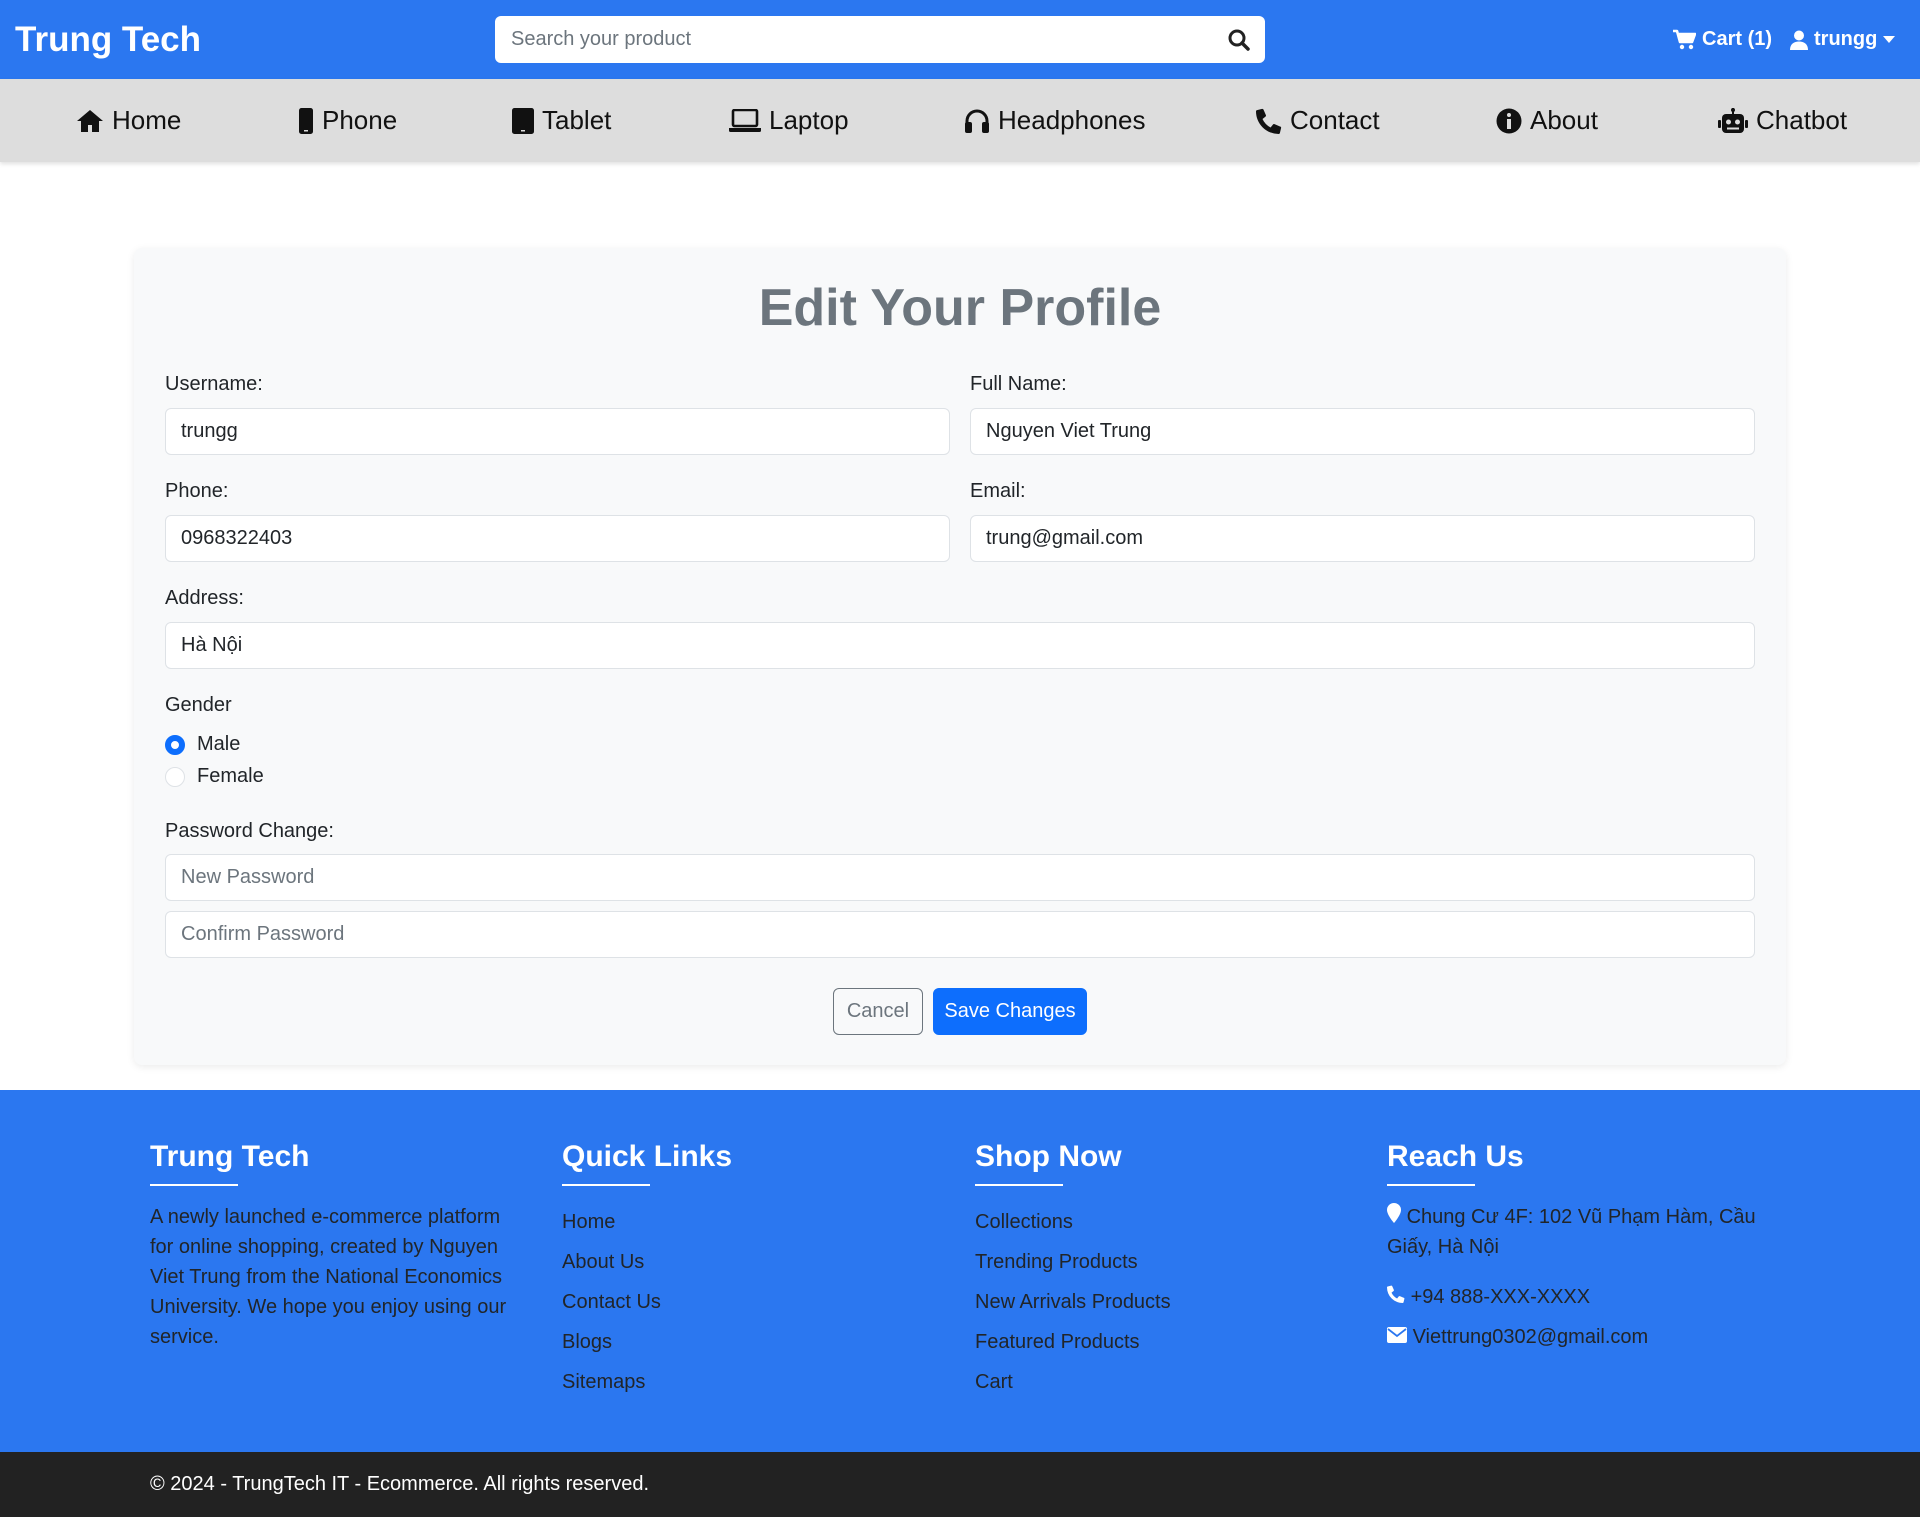  I want to click on nav-item-home: Home, so click(128, 120).